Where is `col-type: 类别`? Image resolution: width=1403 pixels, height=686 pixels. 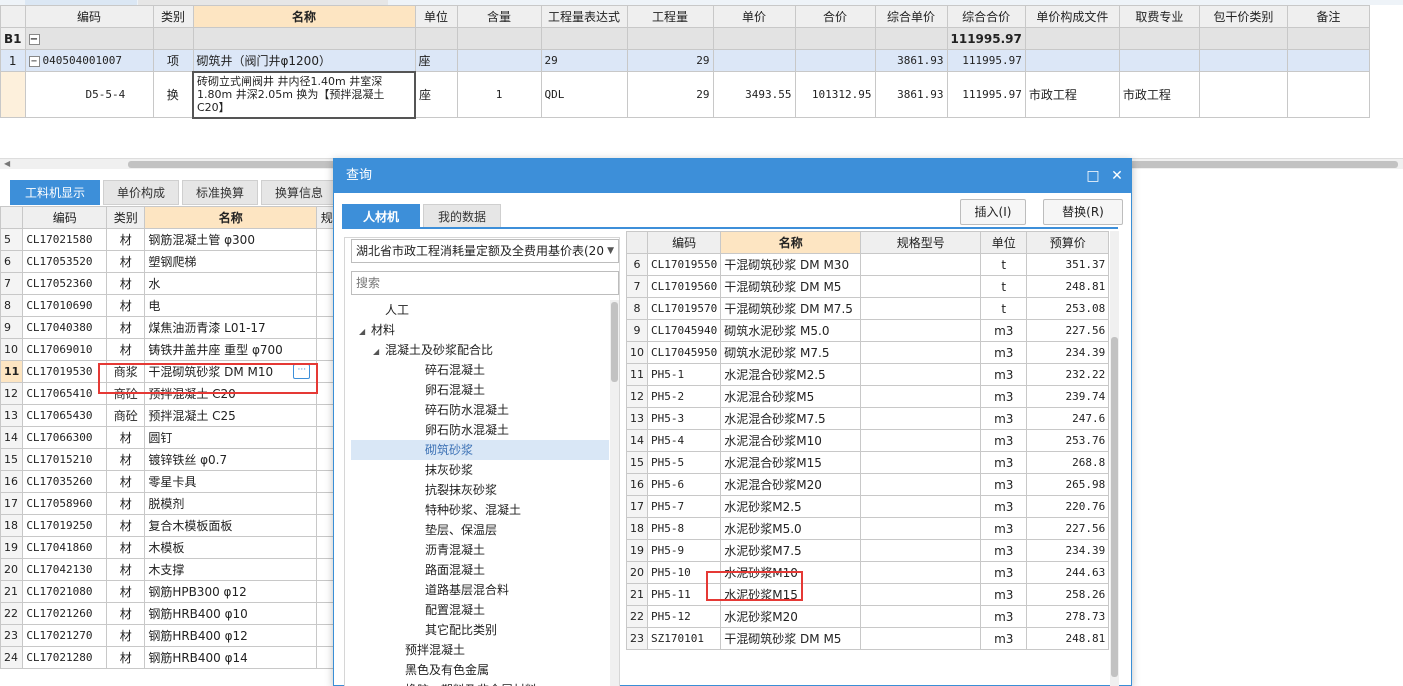
col-type: 类别 is located at coordinates (173, 16).